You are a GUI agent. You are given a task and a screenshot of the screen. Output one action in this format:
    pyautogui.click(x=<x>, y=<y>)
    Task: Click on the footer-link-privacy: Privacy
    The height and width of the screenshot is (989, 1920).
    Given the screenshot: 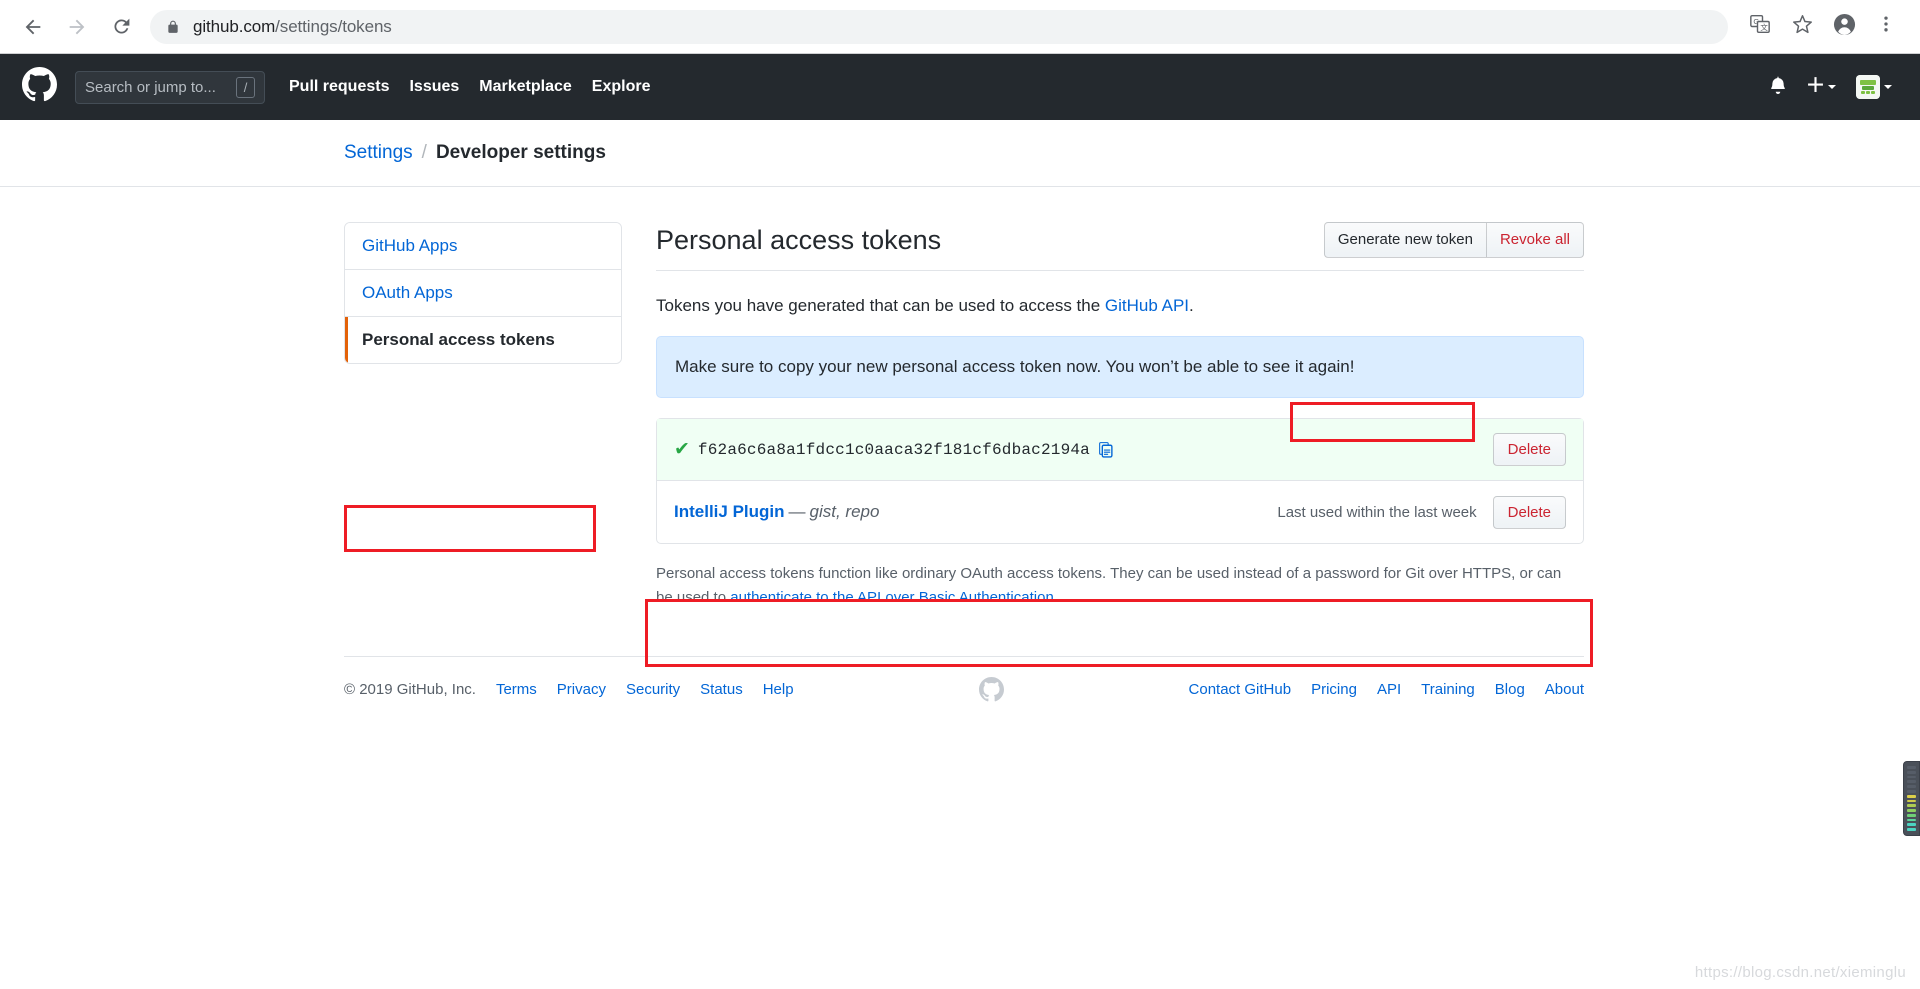 What is the action you would take?
    pyautogui.click(x=581, y=689)
    